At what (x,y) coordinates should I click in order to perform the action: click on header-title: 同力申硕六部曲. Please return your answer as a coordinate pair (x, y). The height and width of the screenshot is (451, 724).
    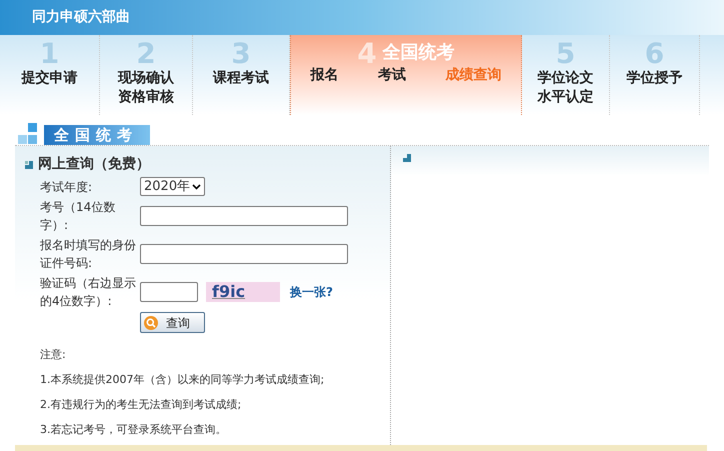
    Looking at the image, I should click on (81, 17).